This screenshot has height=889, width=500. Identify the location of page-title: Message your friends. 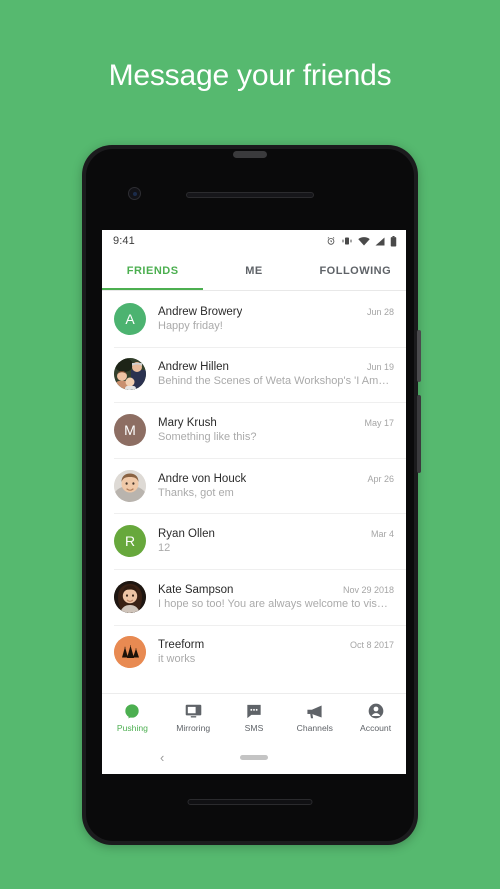
(250, 75).